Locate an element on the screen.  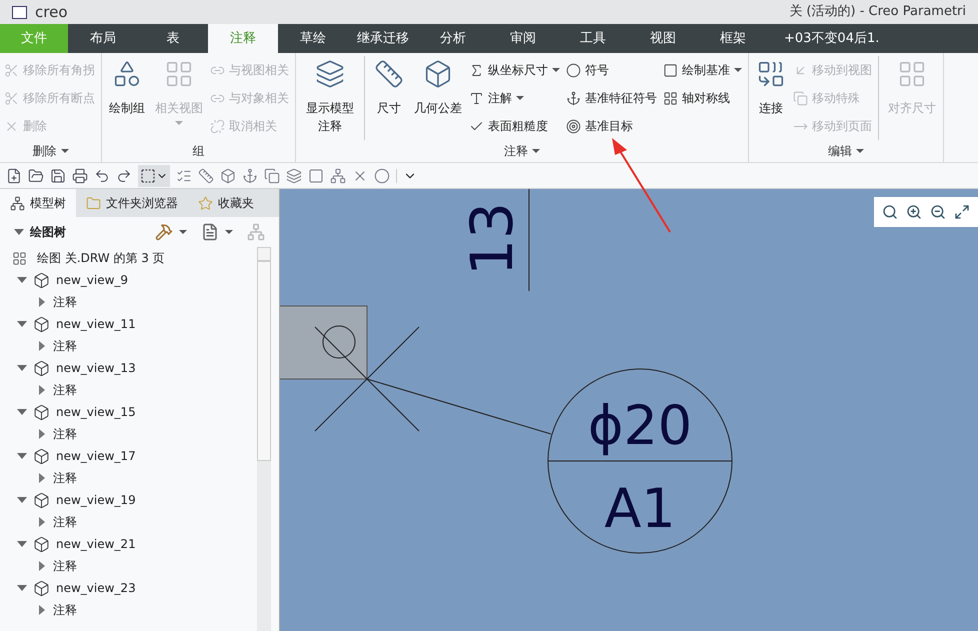
ribbon-group-label: 组 is located at coordinates (198, 151).